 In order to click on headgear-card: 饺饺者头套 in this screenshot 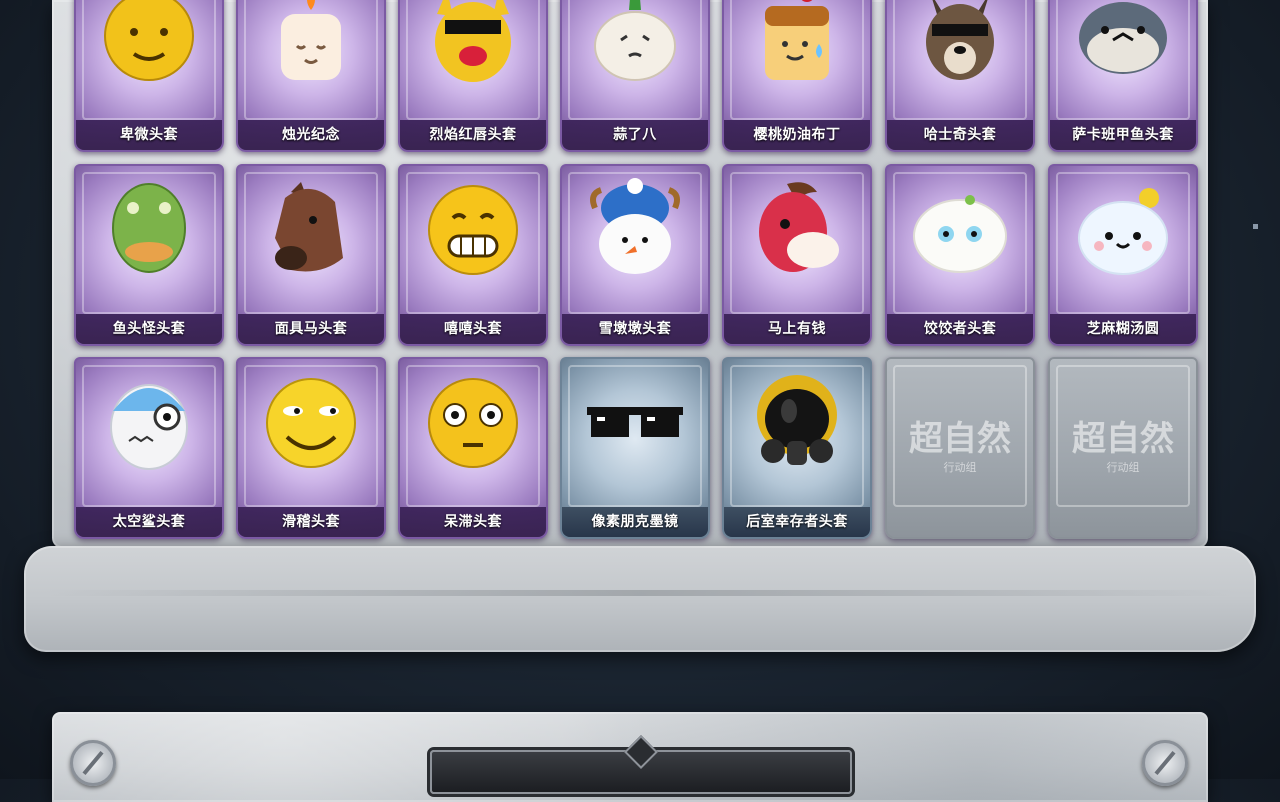, I will do `click(960, 255)`.